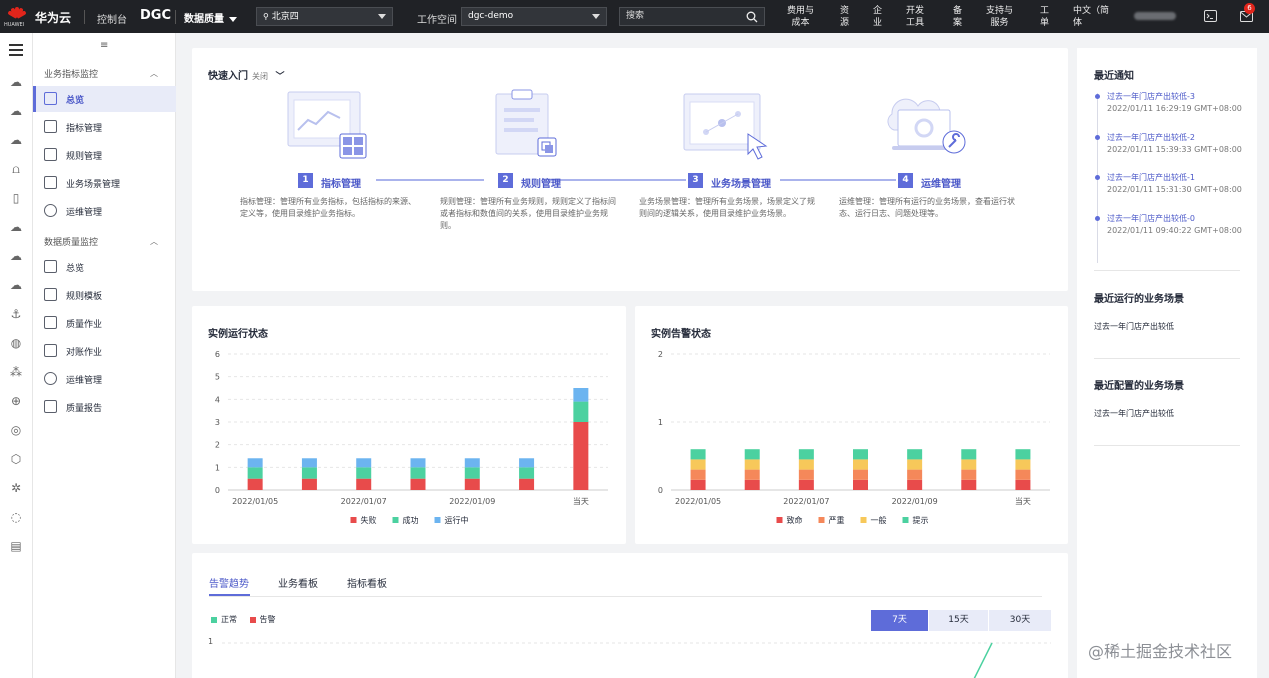  I want to click on sidebar-item-scenes: 业务场景管理, so click(104, 183).